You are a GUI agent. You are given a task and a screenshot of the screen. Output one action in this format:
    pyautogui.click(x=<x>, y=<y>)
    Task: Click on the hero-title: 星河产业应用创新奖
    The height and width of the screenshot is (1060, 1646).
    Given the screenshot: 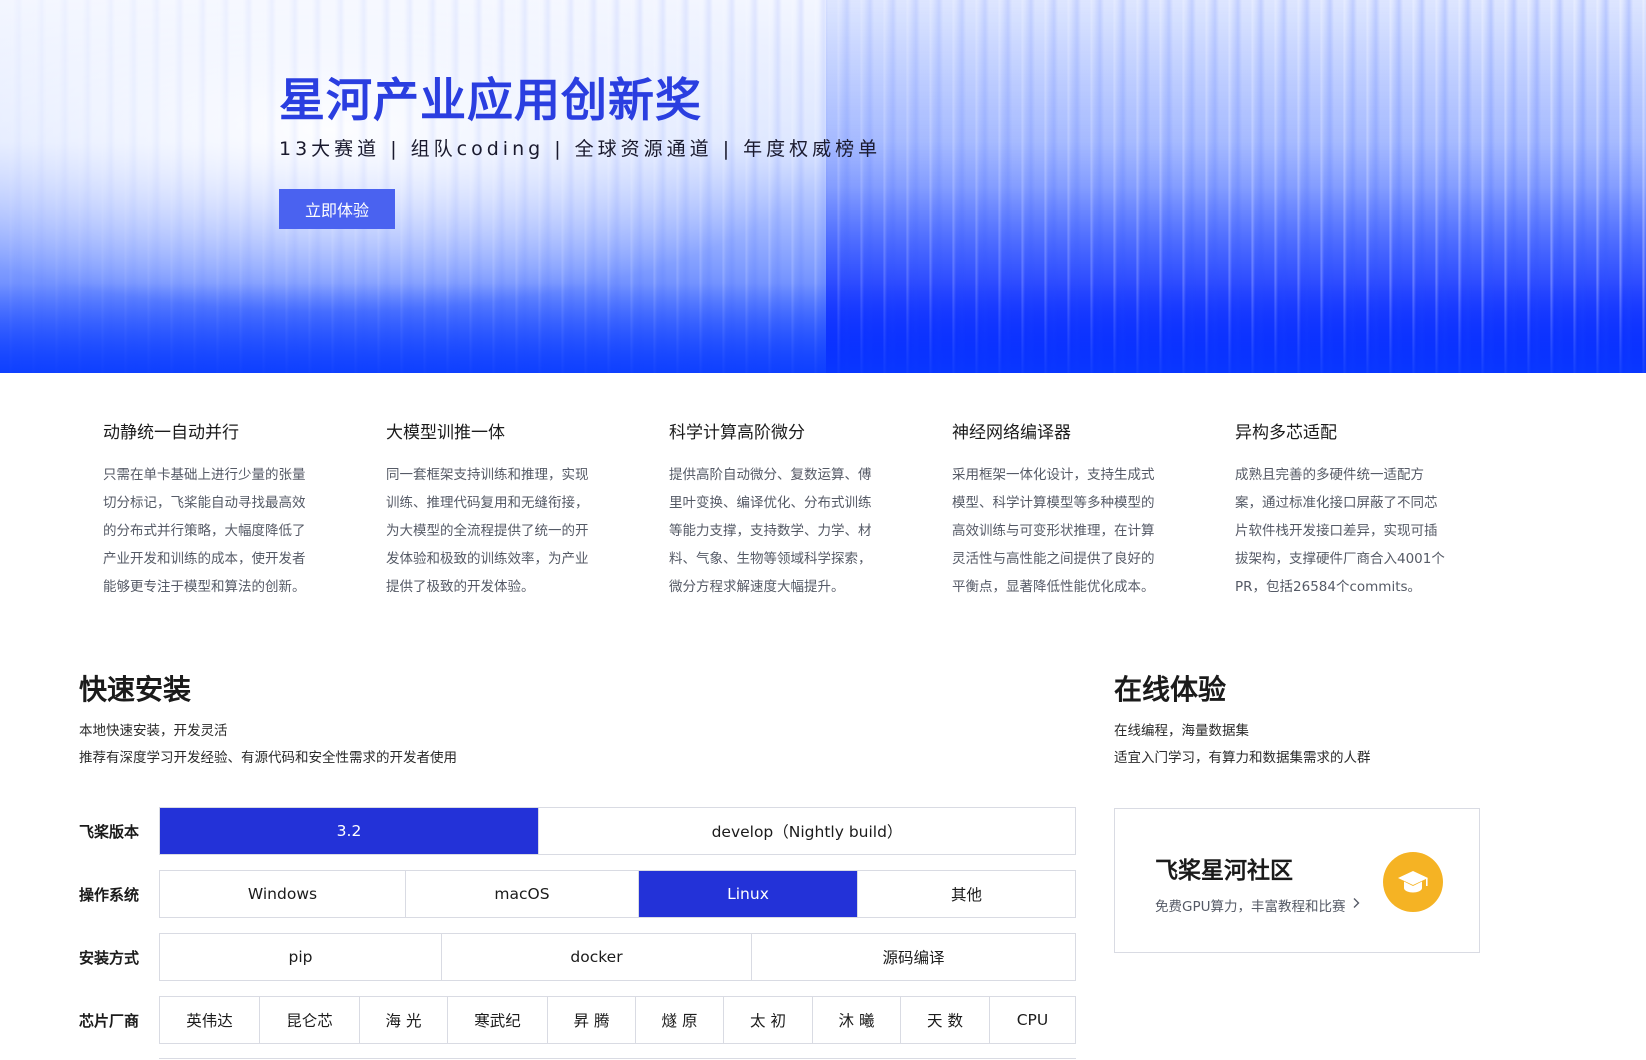 What is the action you would take?
    pyautogui.click(x=490, y=100)
    